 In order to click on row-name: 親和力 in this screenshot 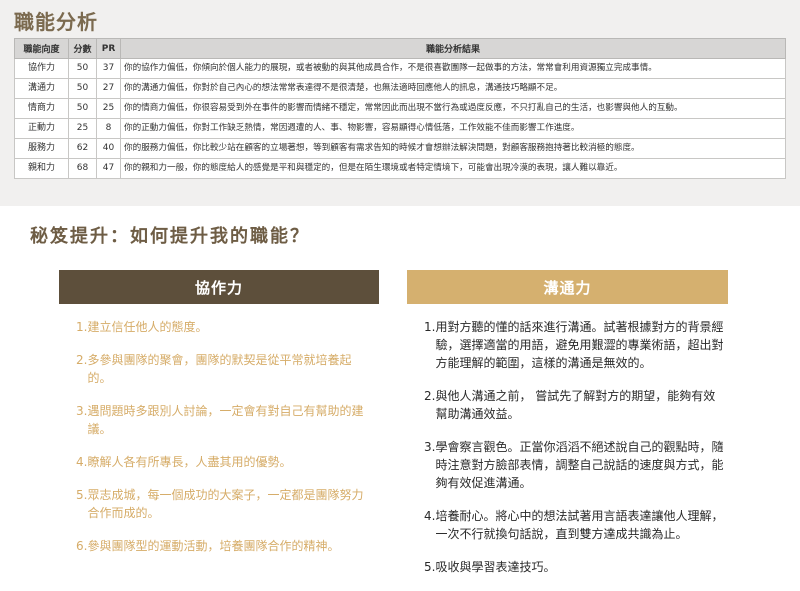, I will do `click(41, 168)`.